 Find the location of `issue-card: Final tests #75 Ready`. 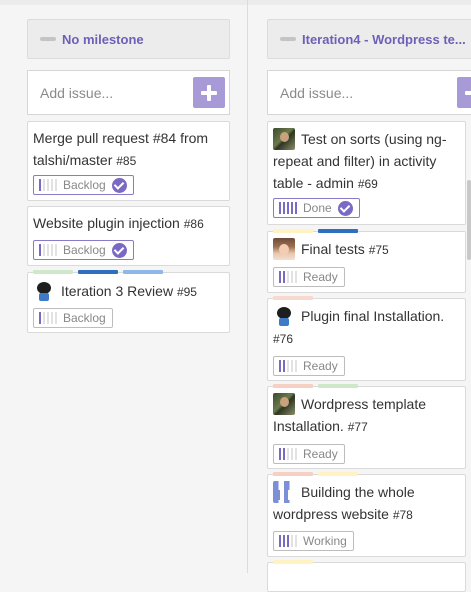

issue-card: Final tests #75 Ready is located at coordinates (366, 261).